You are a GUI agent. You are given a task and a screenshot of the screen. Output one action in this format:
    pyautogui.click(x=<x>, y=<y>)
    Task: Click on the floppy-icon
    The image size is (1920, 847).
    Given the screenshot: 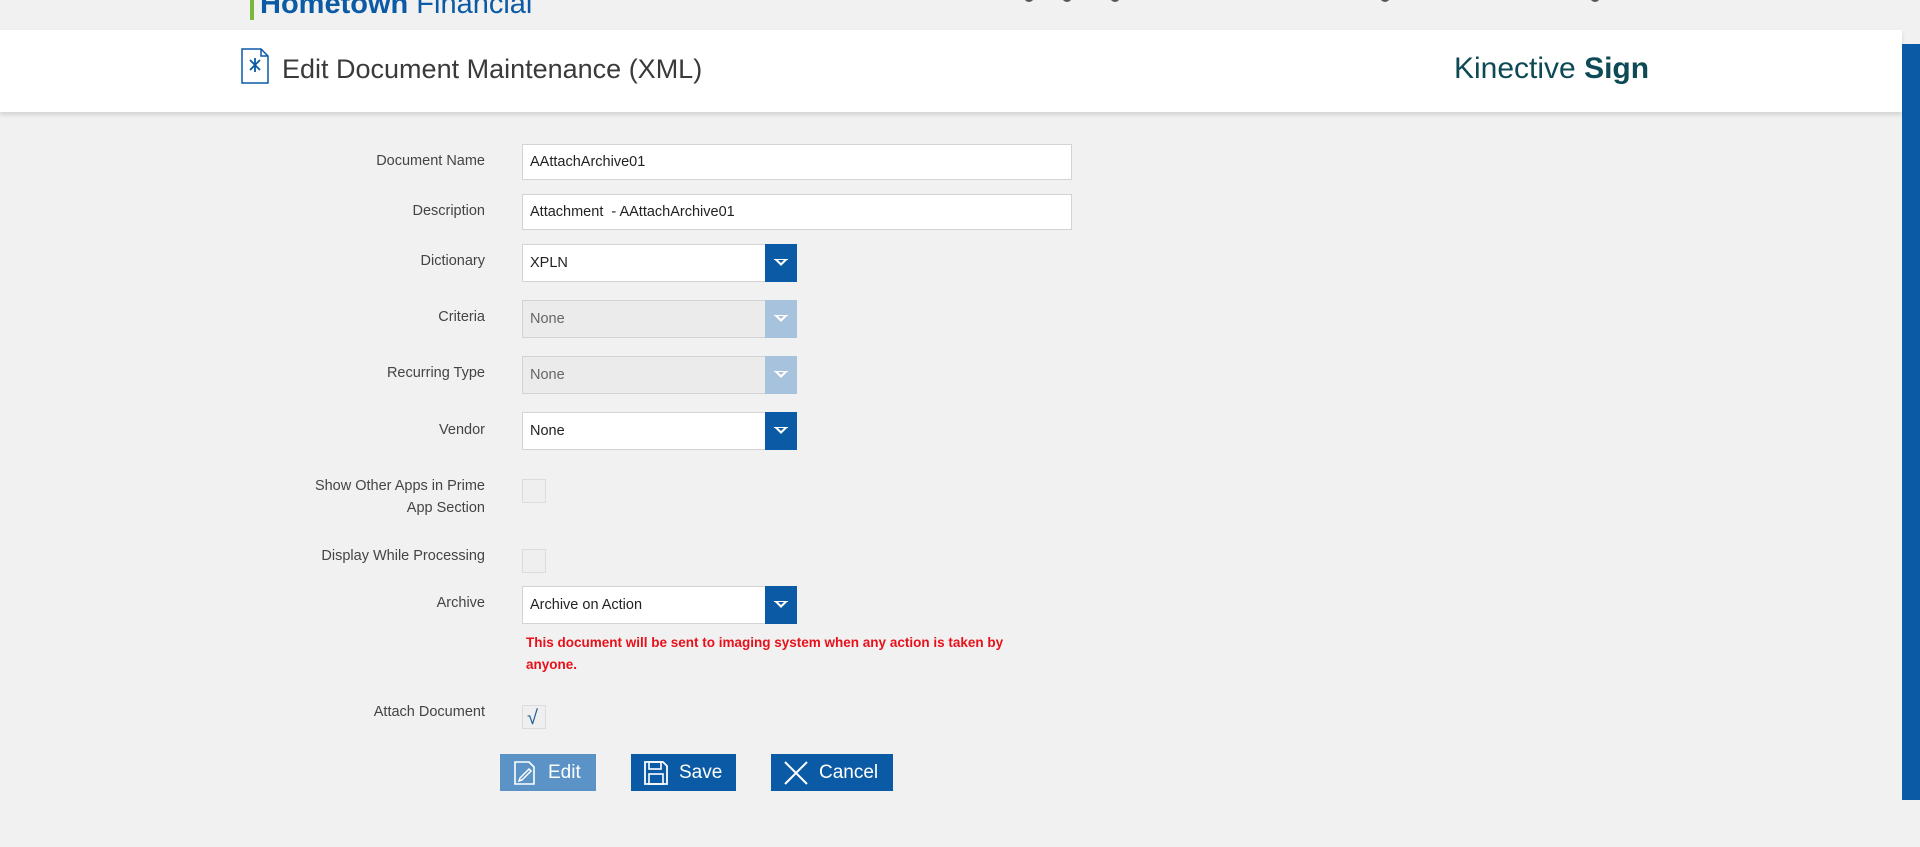 What is the action you would take?
    pyautogui.click(x=656, y=772)
    